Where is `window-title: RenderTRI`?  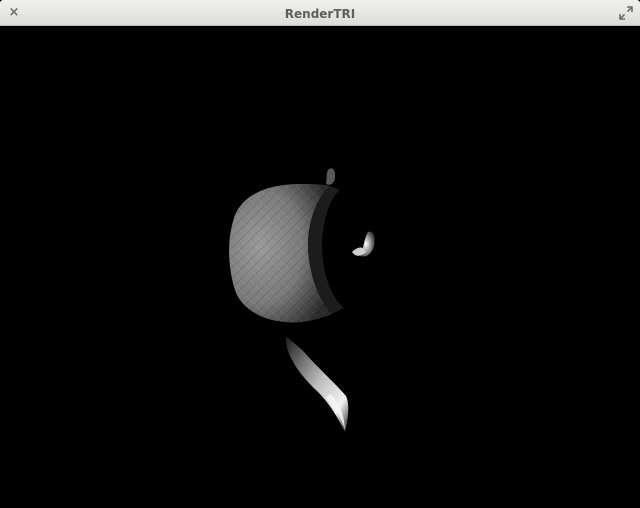
window-title: RenderTRI is located at coordinates (320, 14).